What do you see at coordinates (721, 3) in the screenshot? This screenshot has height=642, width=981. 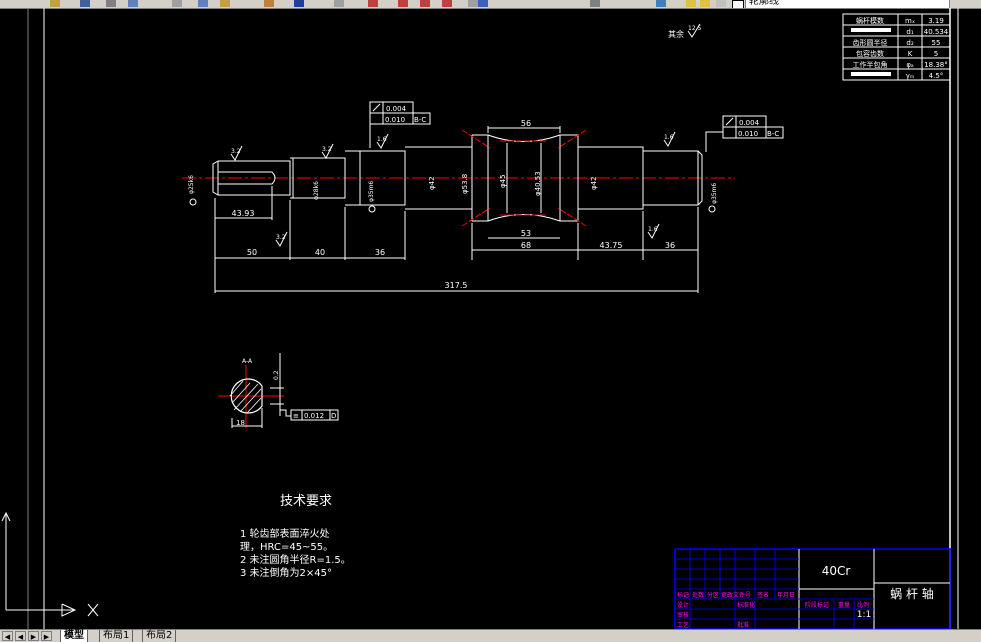 I see `layer-lock-icon` at bounding box center [721, 3].